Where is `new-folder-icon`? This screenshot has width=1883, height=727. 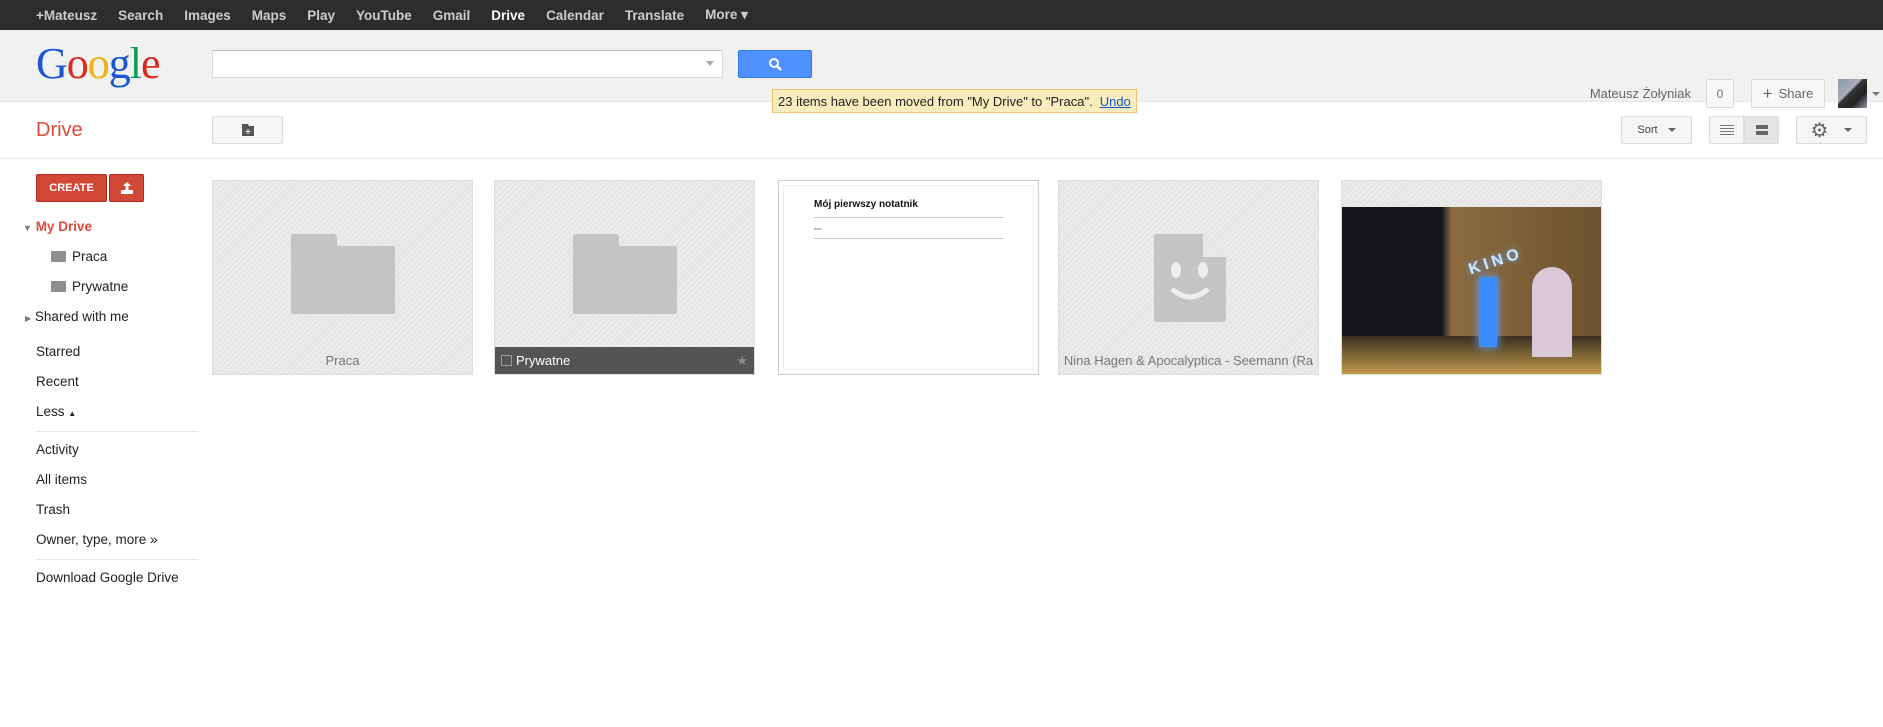 new-folder-icon is located at coordinates (247, 130).